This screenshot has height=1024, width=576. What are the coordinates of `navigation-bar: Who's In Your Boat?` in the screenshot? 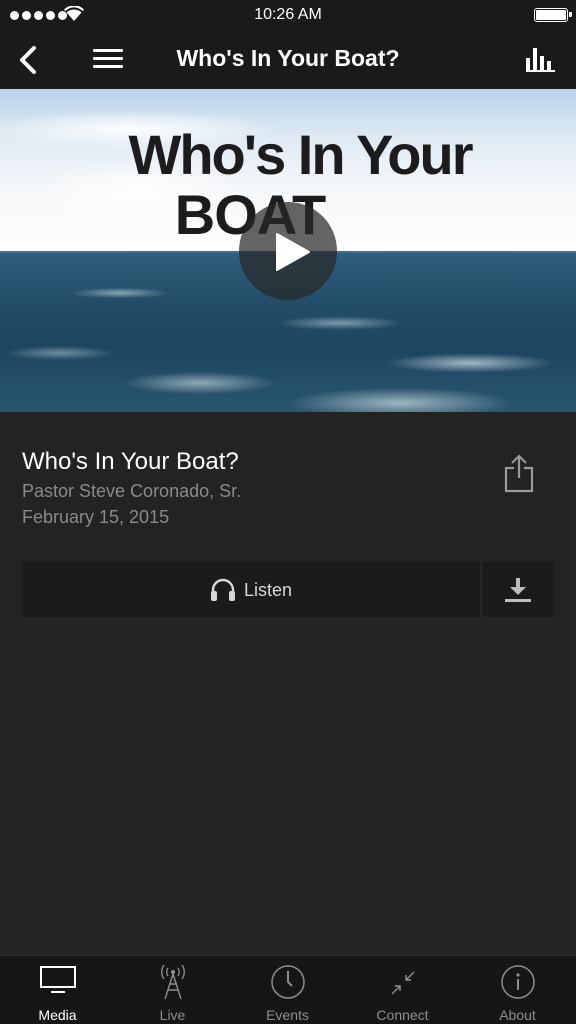 It's located at (288, 59).